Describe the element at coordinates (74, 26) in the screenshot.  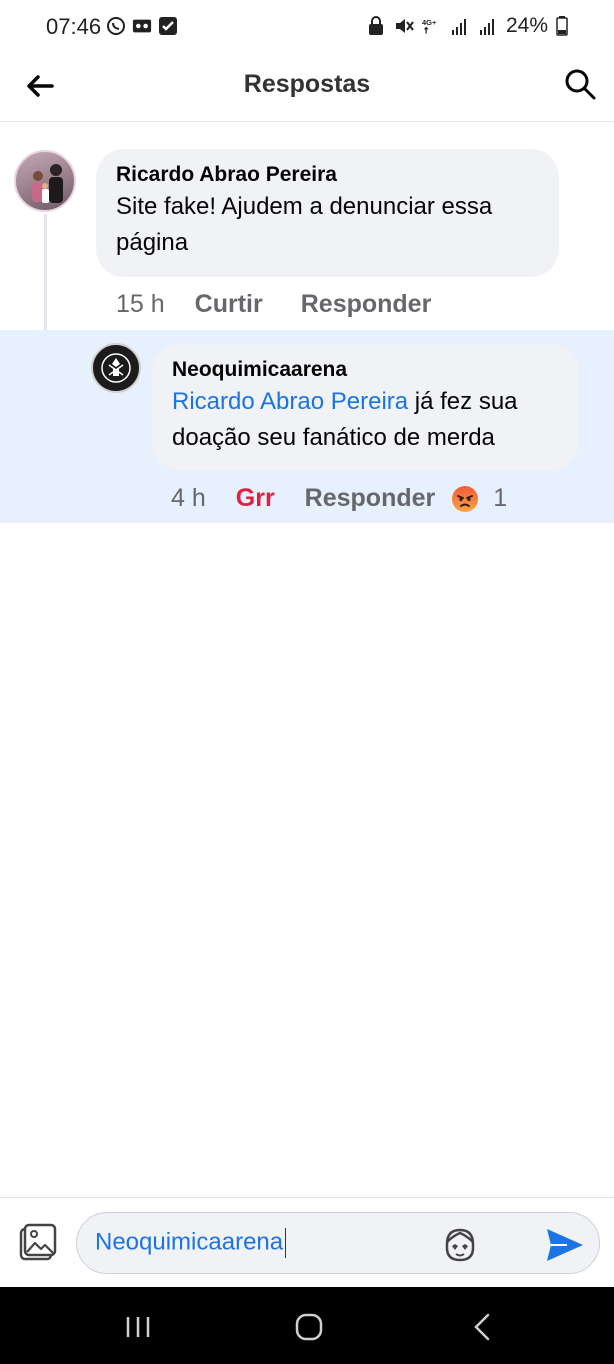
I see `status-time: 07:46` at that location.